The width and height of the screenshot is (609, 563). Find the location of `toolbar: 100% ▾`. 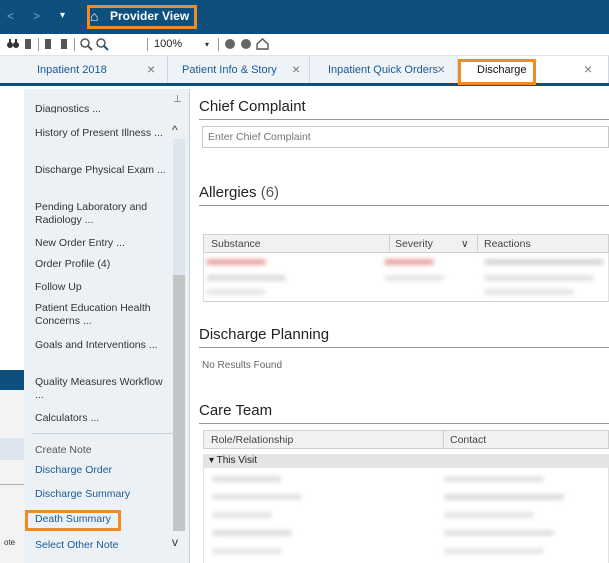

toolbar: 100% ▾ is located at coordinates (304, 45).